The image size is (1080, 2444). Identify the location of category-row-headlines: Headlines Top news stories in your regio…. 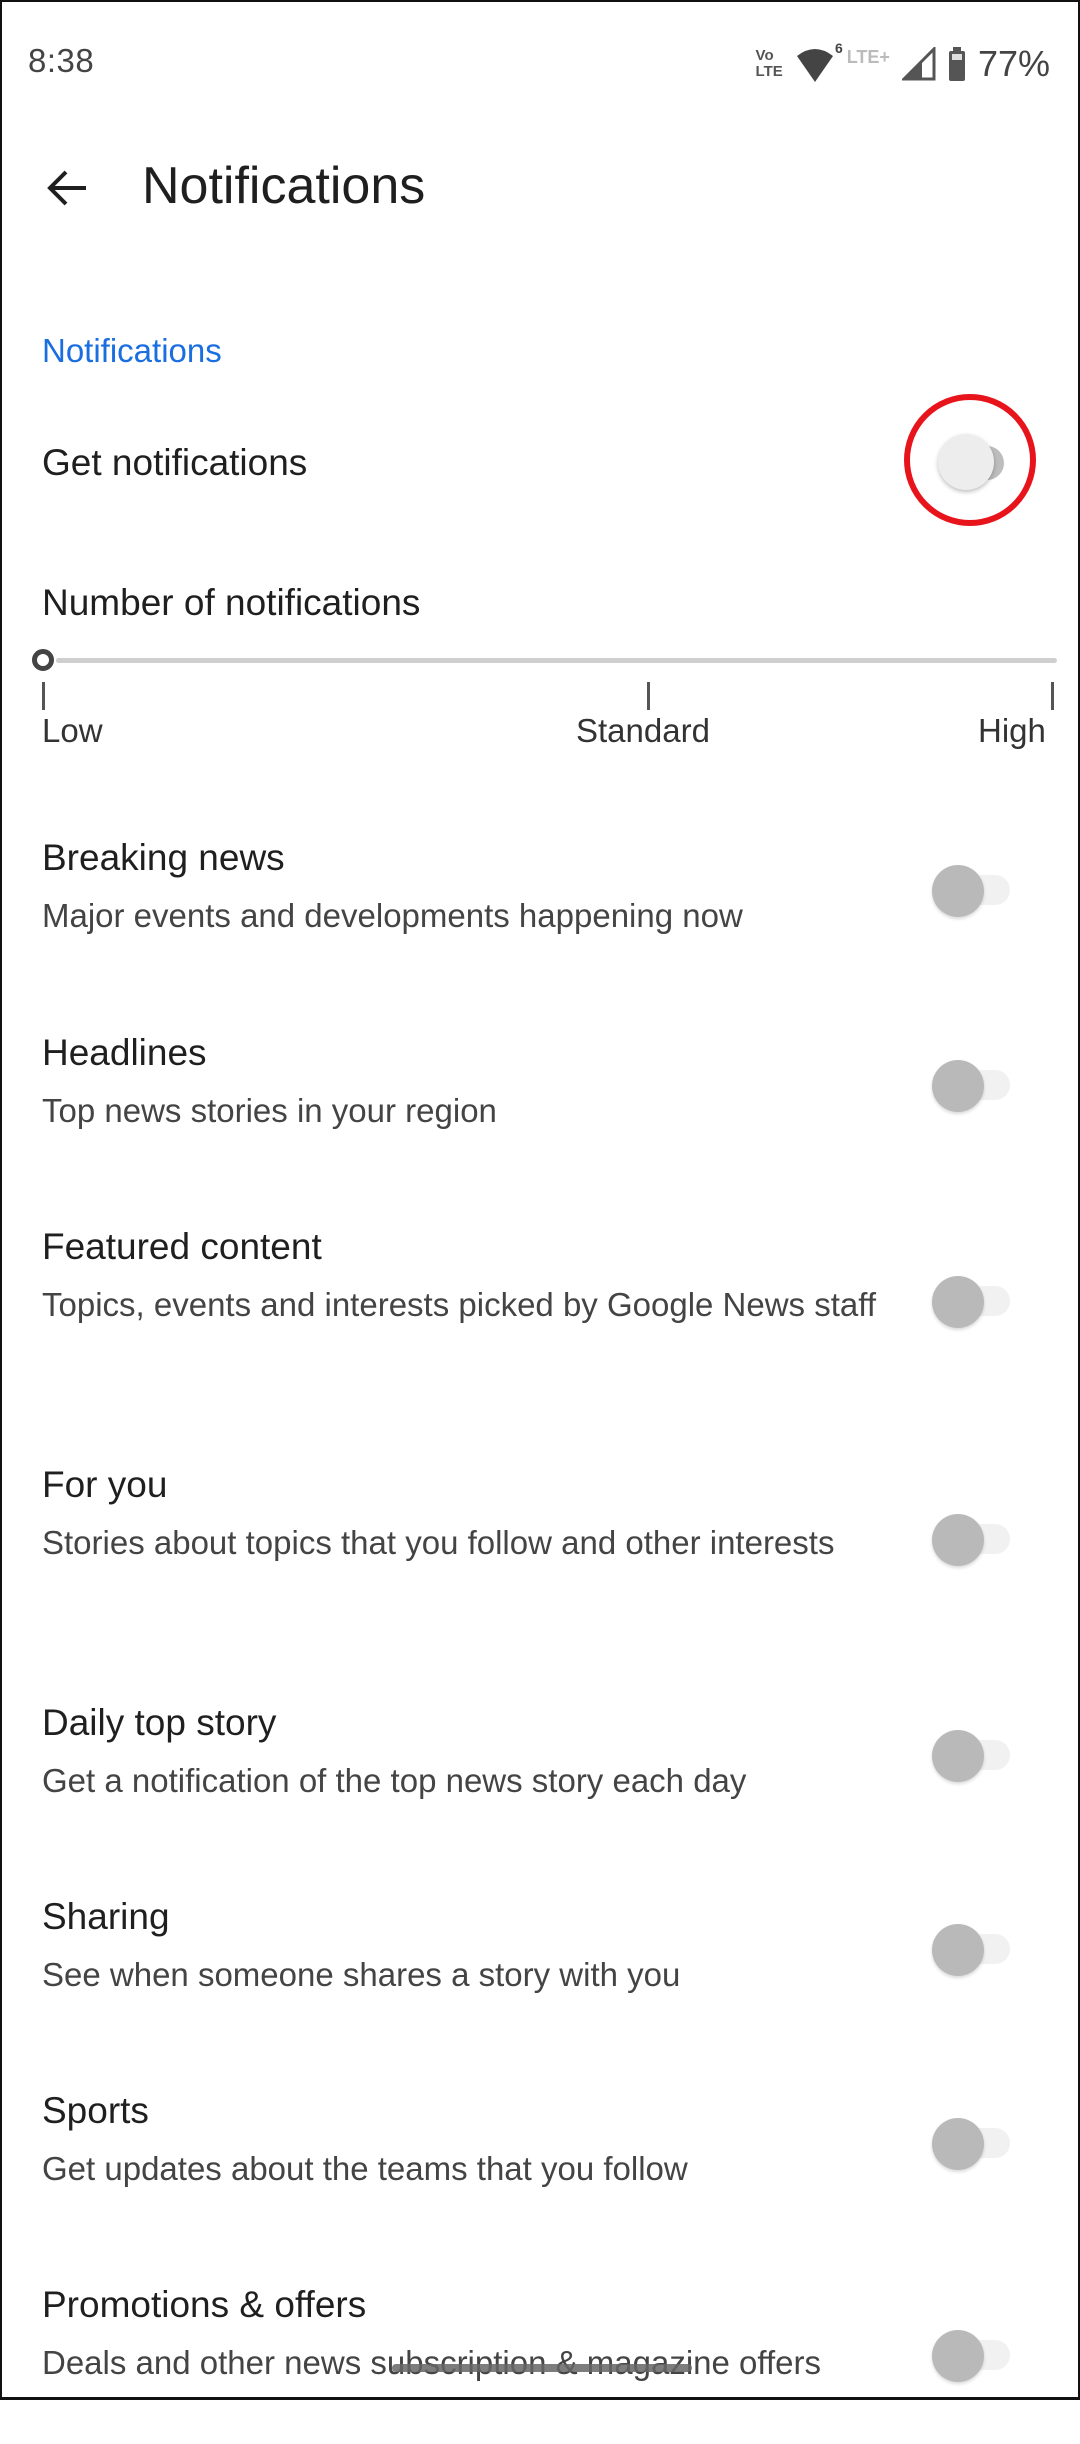
(540, 1092).